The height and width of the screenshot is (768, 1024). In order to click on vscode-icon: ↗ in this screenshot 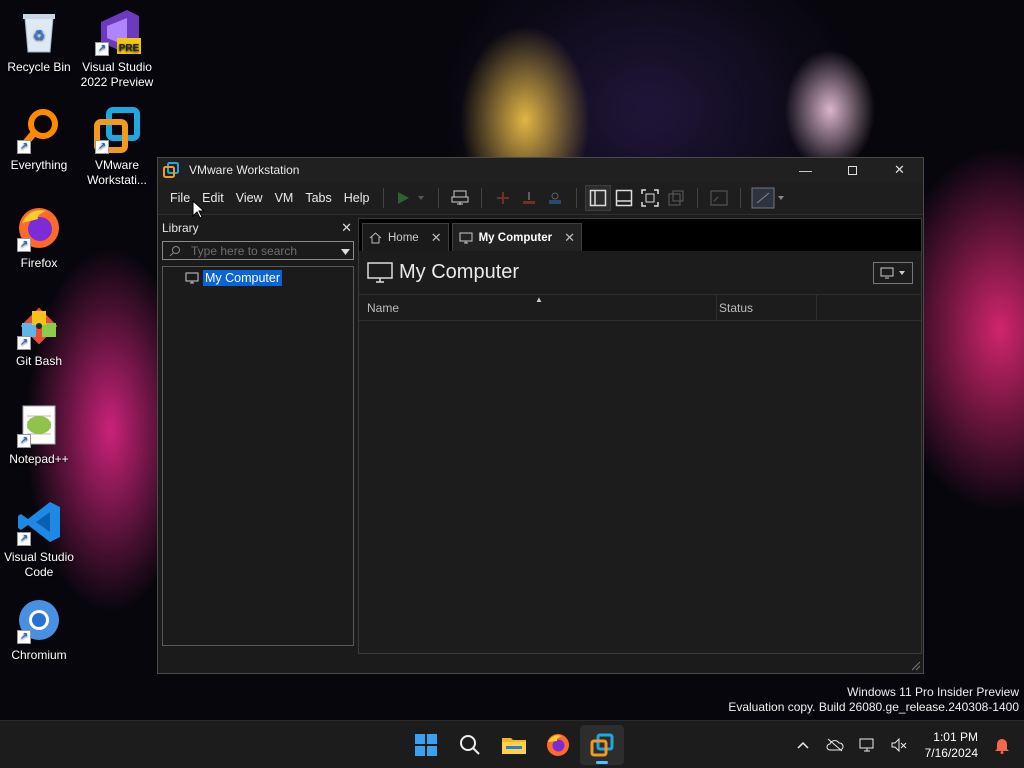, I will do `click(39, 522)`.